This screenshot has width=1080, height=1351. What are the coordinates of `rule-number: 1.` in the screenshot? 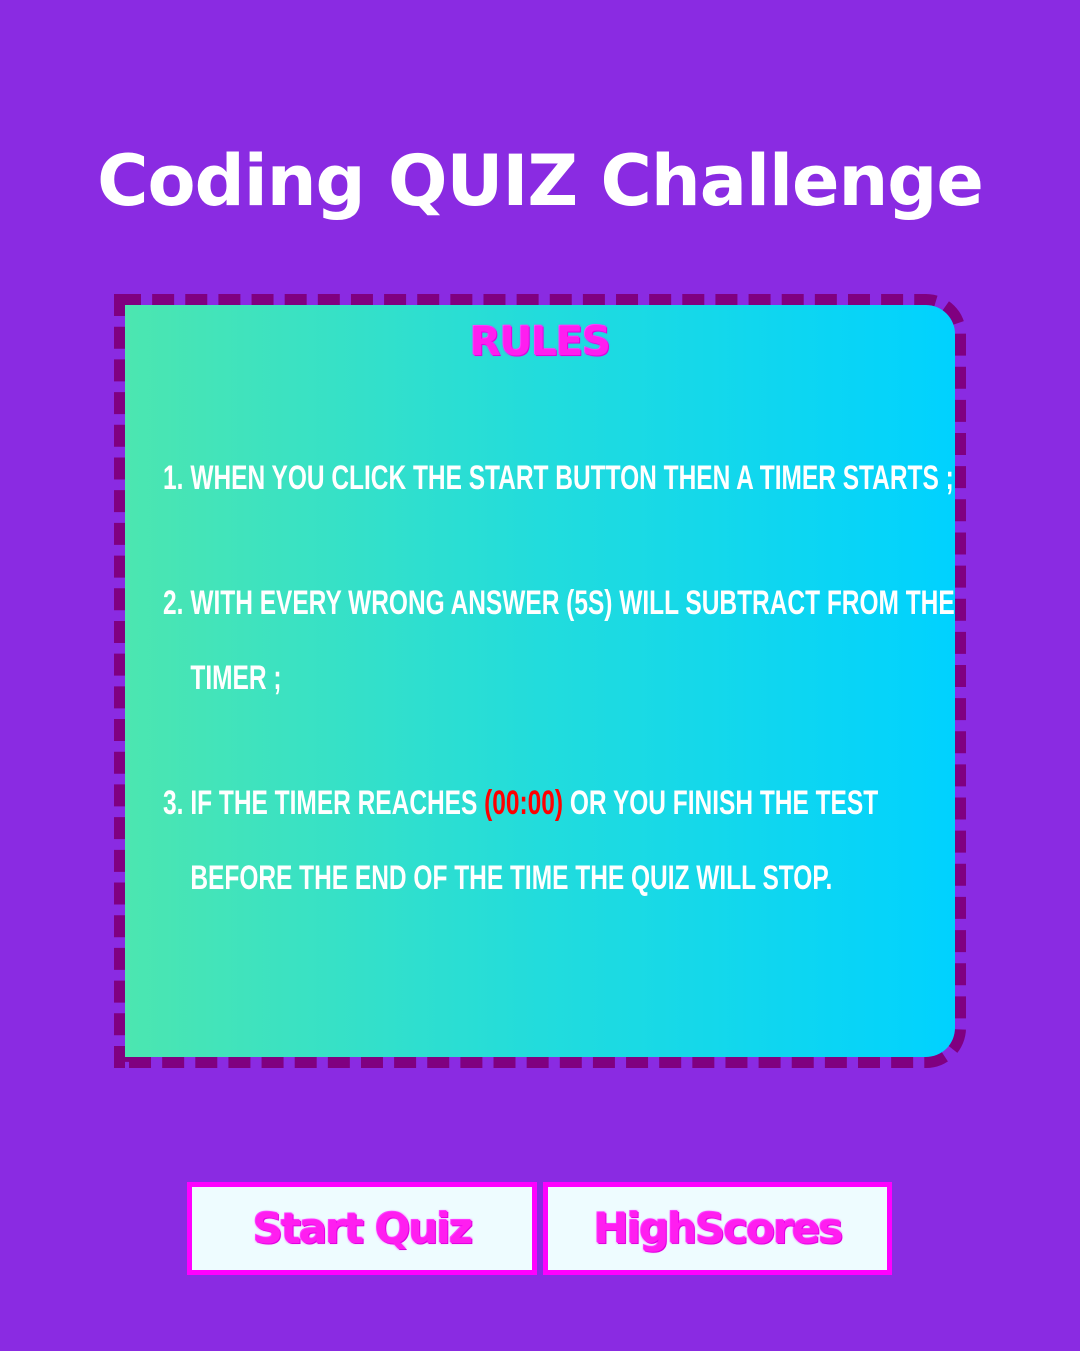 It's located at (173, 478).